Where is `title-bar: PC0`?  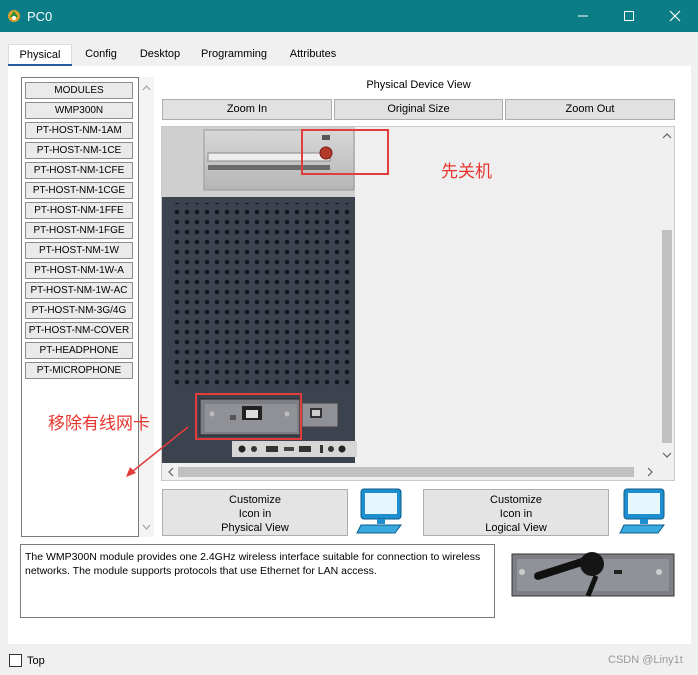
title-bar: PC0 is located at coordinates (349, 16).